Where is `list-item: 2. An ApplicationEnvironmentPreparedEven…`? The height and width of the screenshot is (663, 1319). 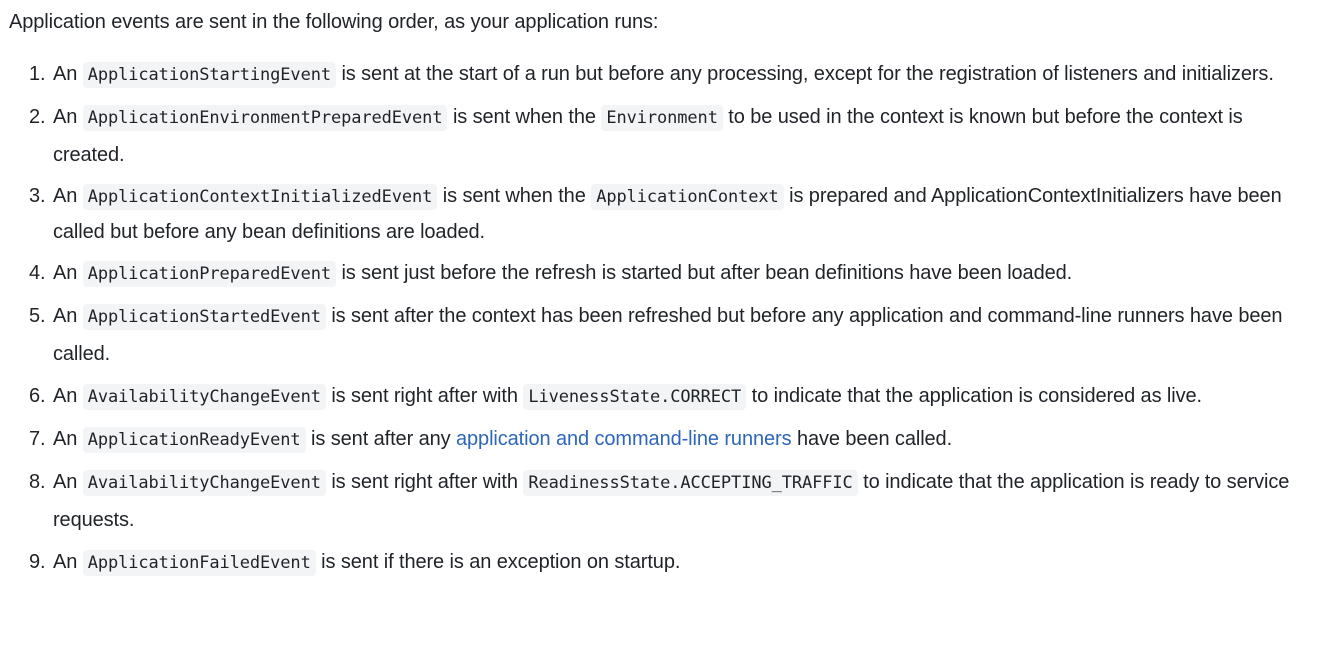 list-item: 2. An ApplicationEnvironmentPreparedEven… is located at coordinates (664, 136).